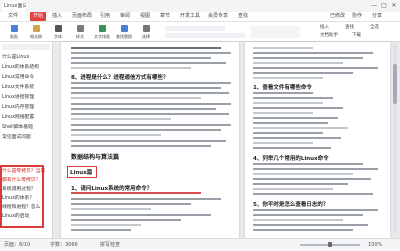 The width and height of the screenshot is (400, 251). I want to click on vertical-scrollbar, so click(395, 139).